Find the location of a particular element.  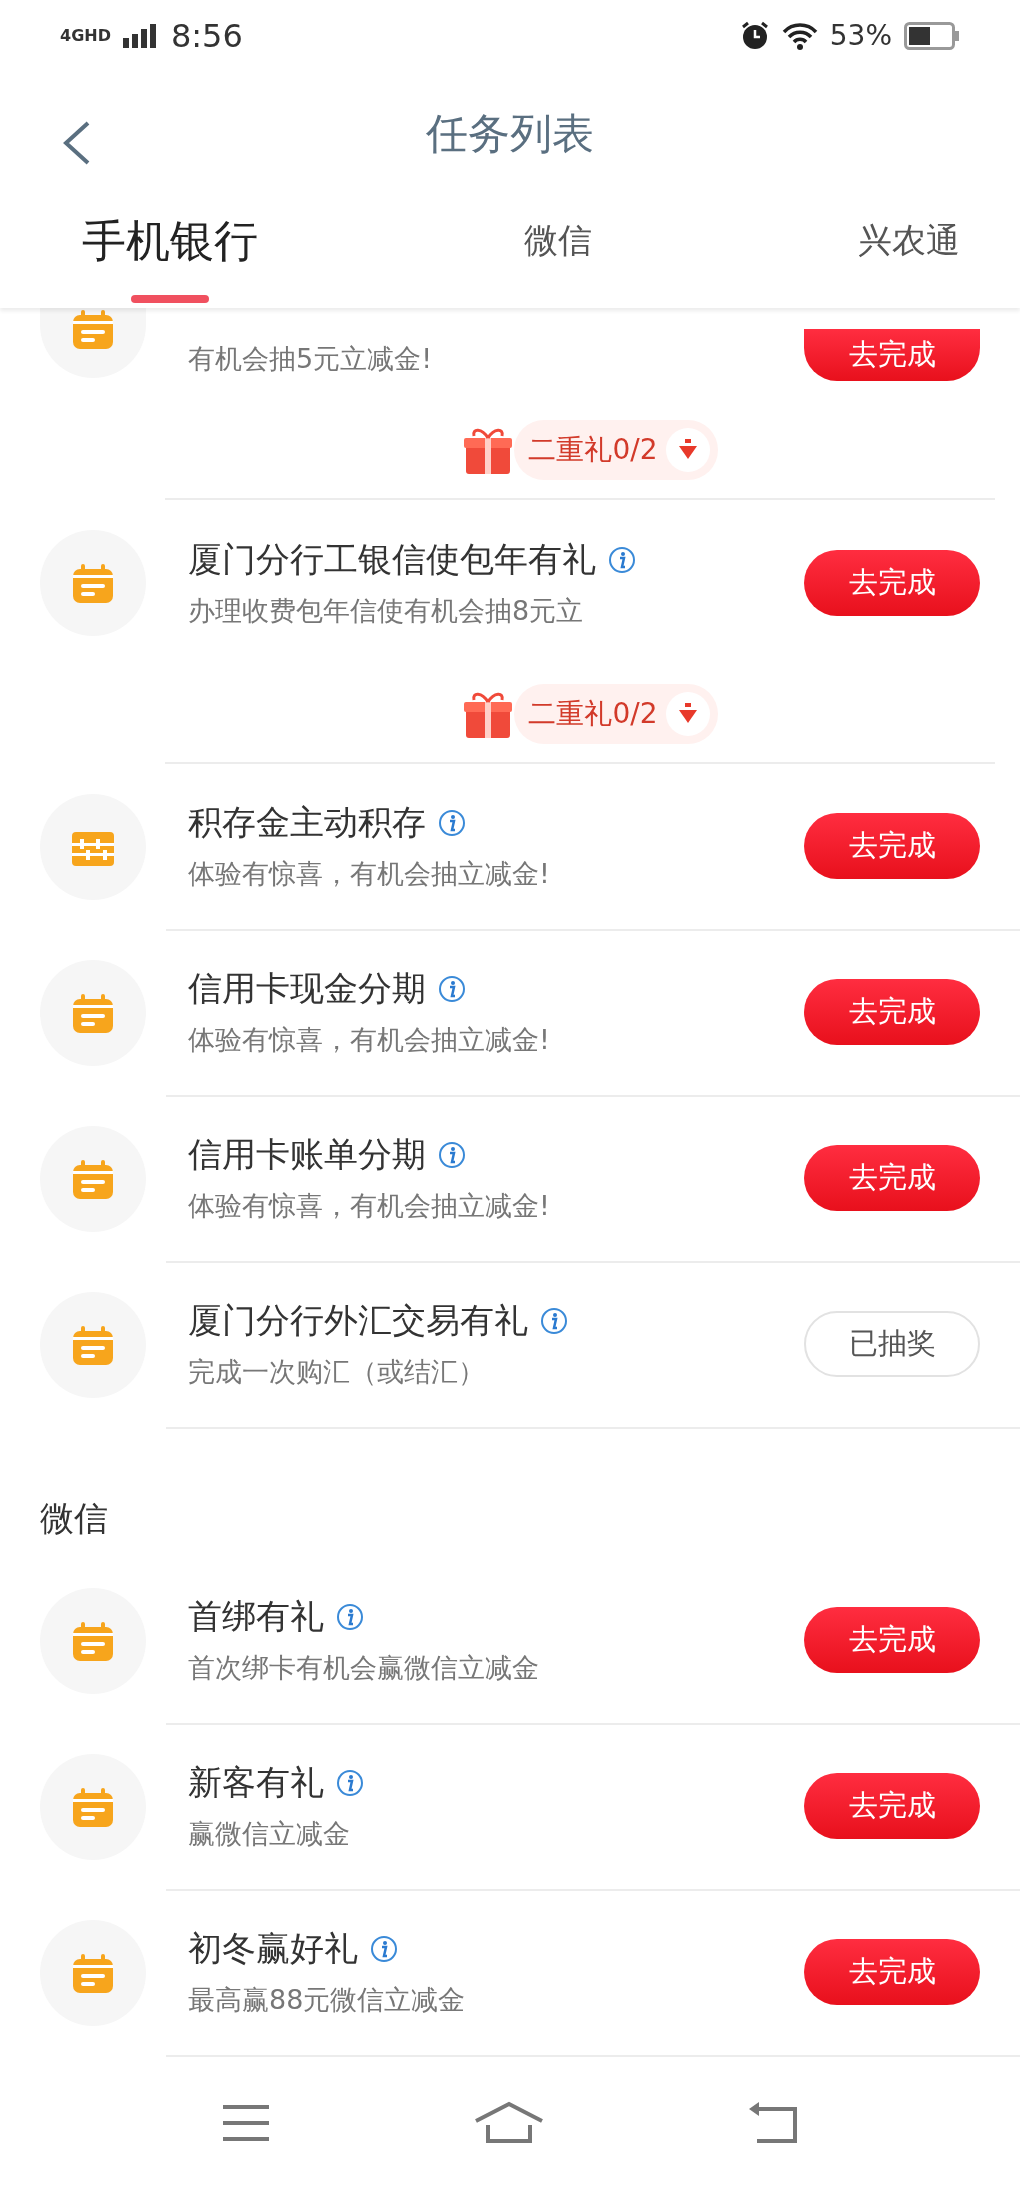

tab: 微信 is located at coordinates (558, 246).